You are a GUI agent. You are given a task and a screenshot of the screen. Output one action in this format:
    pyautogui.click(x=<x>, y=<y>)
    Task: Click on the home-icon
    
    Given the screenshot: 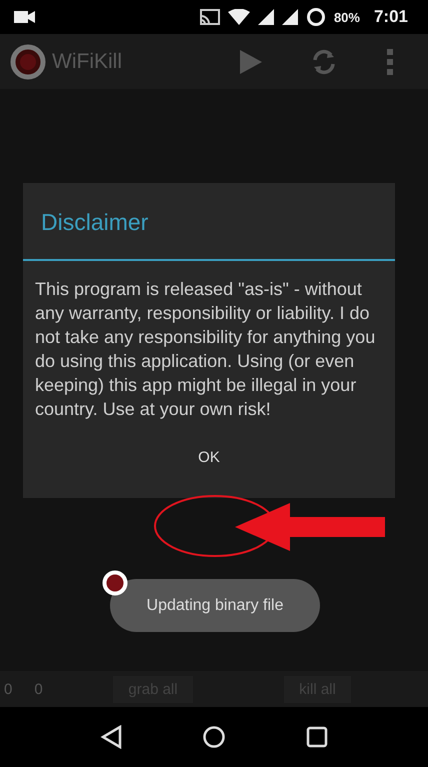 What is the action you would take?
    pyautogui.click(x=214, y=737)
    